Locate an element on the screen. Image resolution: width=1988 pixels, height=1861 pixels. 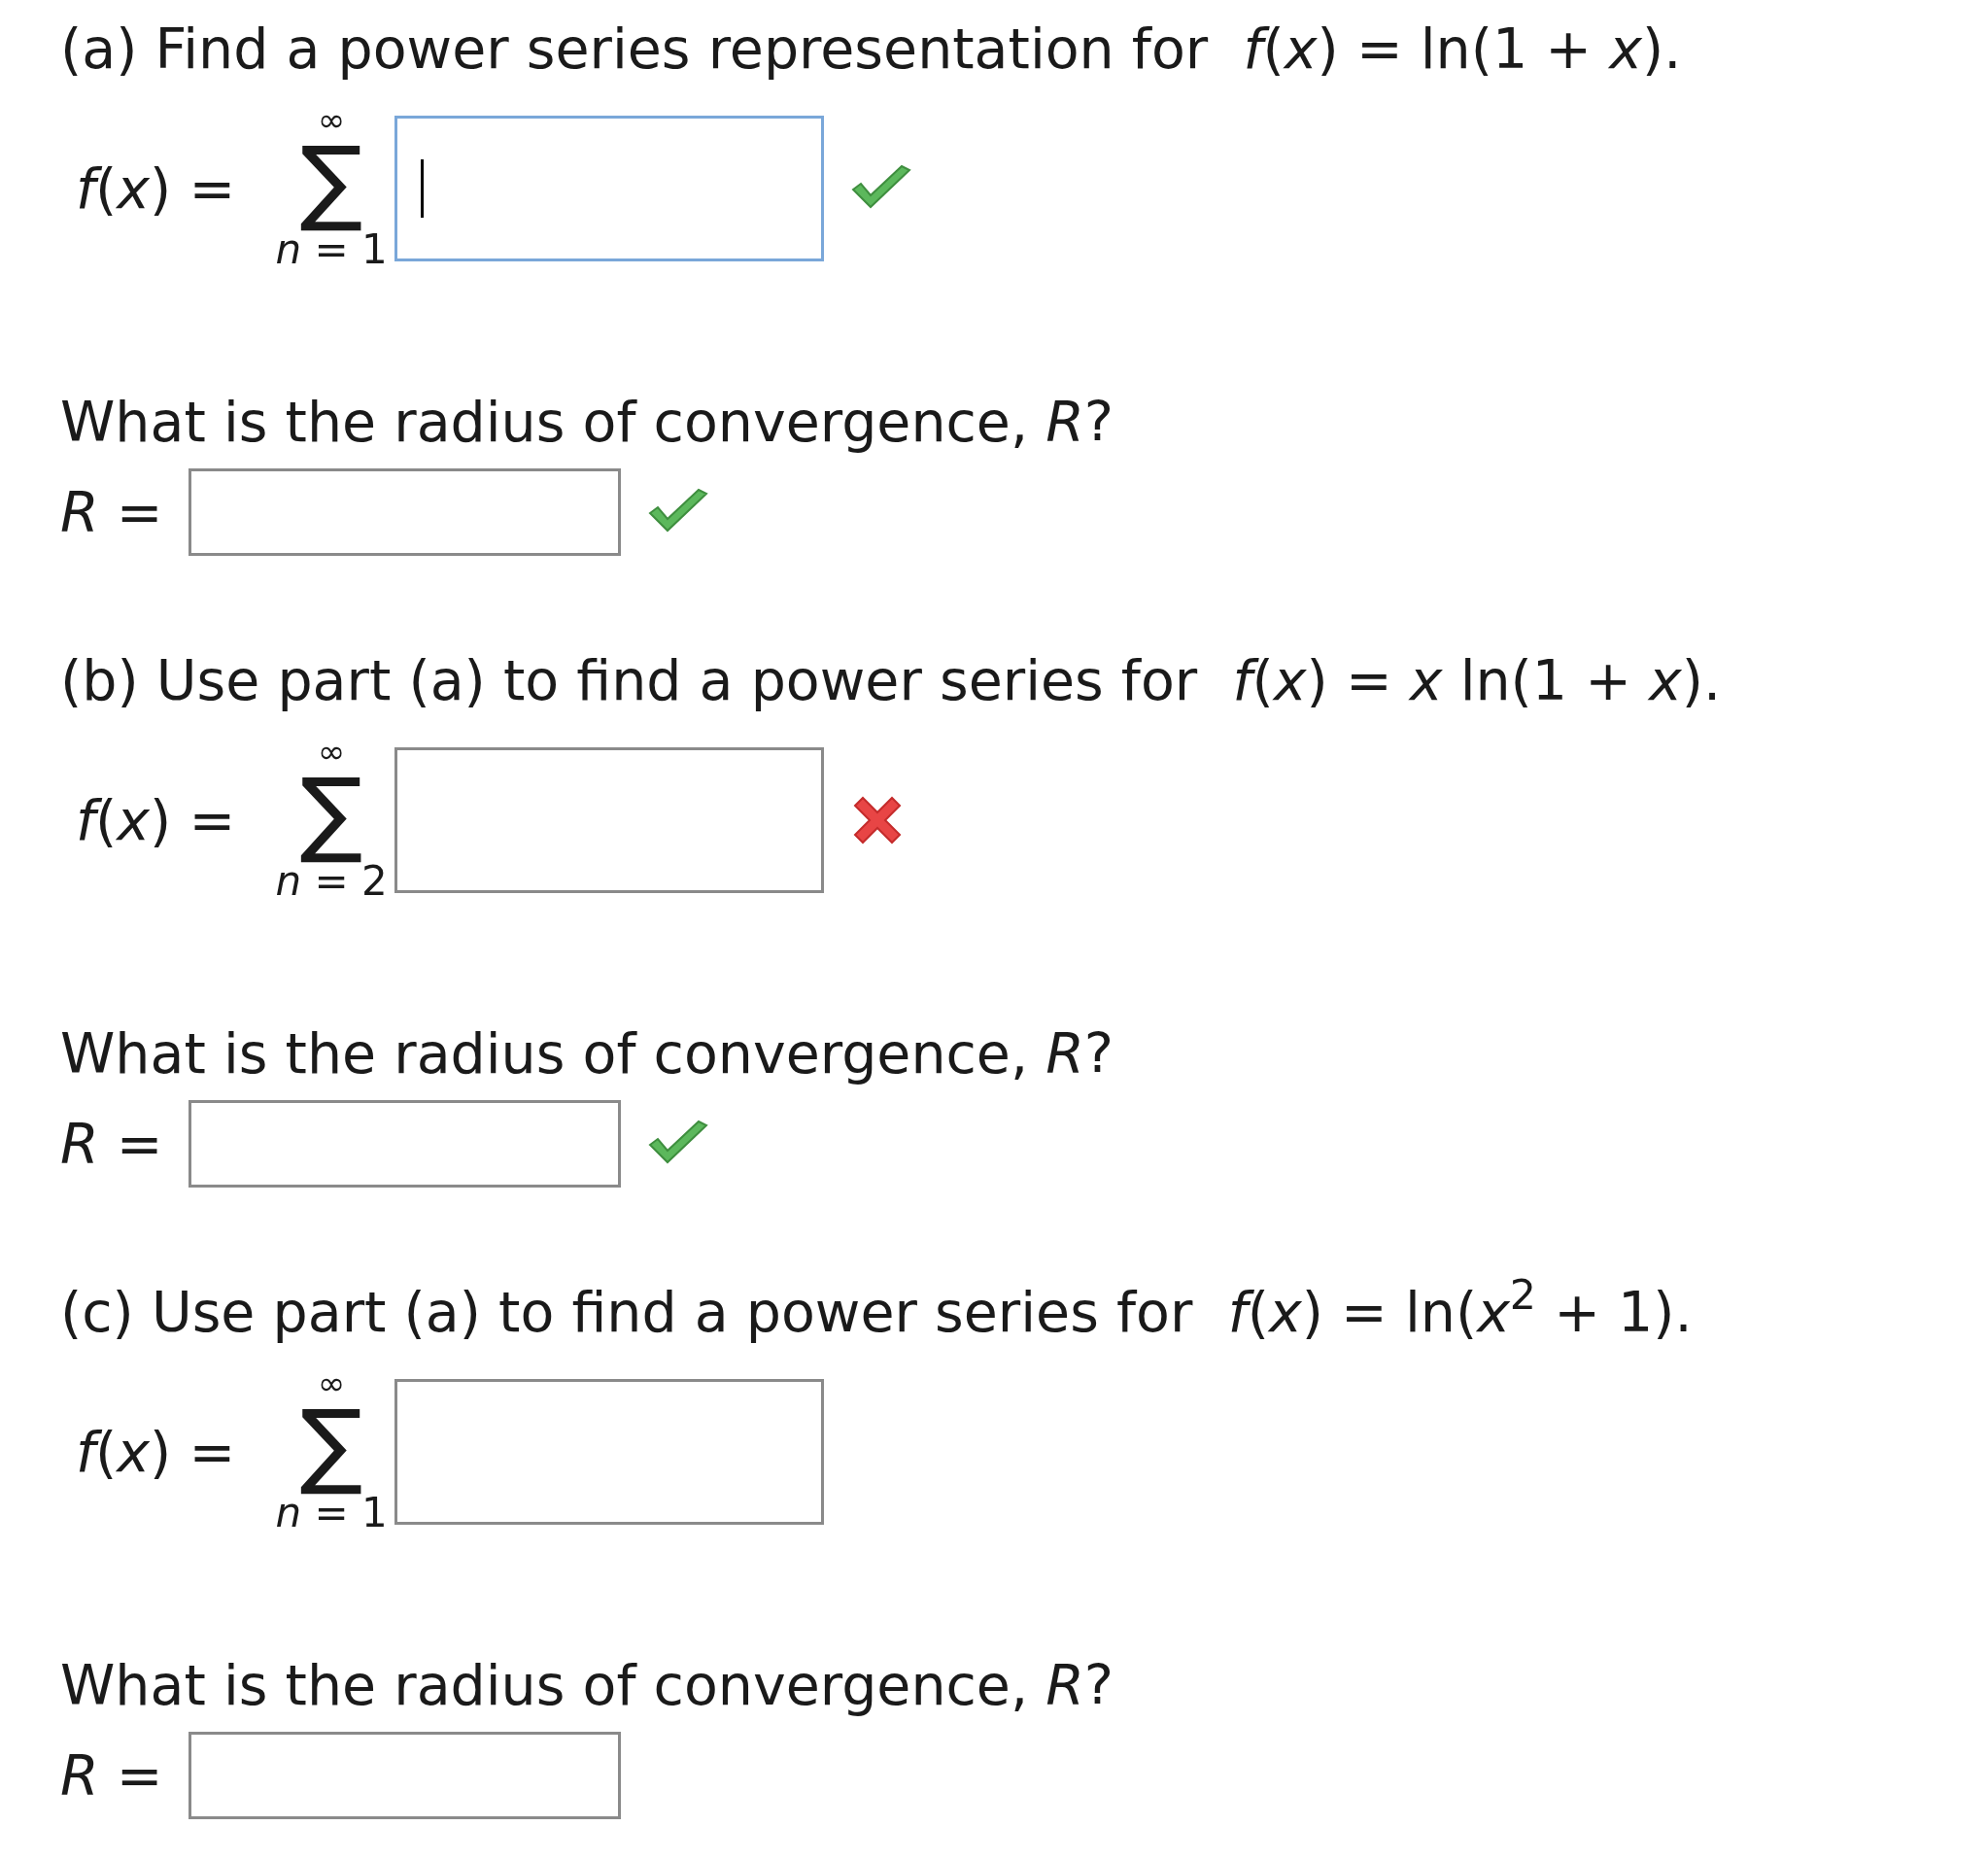
question-text: (c) Use part (a) to find a power series for f(x) = ln(x$^{2}$ + 1). is located at coordinates (877, 1311).